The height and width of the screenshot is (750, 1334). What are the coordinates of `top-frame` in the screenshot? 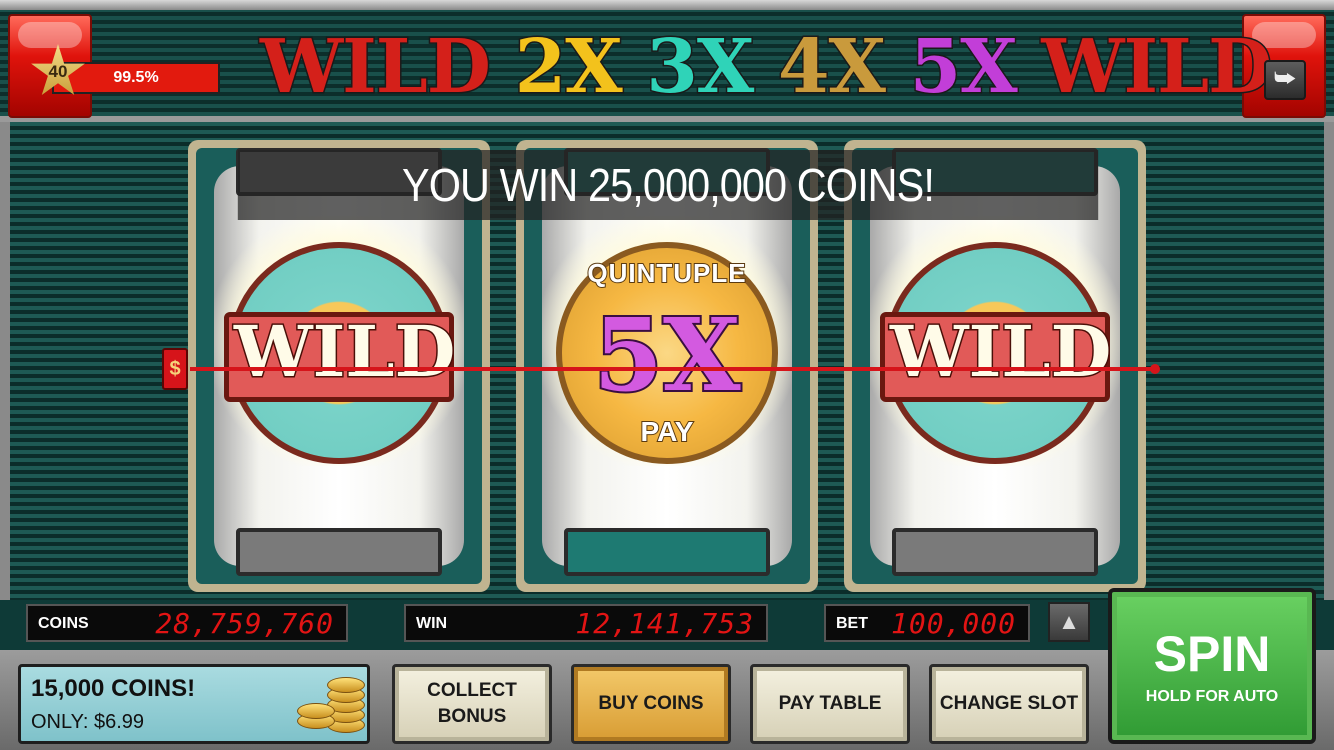 It's located at (667, 5).